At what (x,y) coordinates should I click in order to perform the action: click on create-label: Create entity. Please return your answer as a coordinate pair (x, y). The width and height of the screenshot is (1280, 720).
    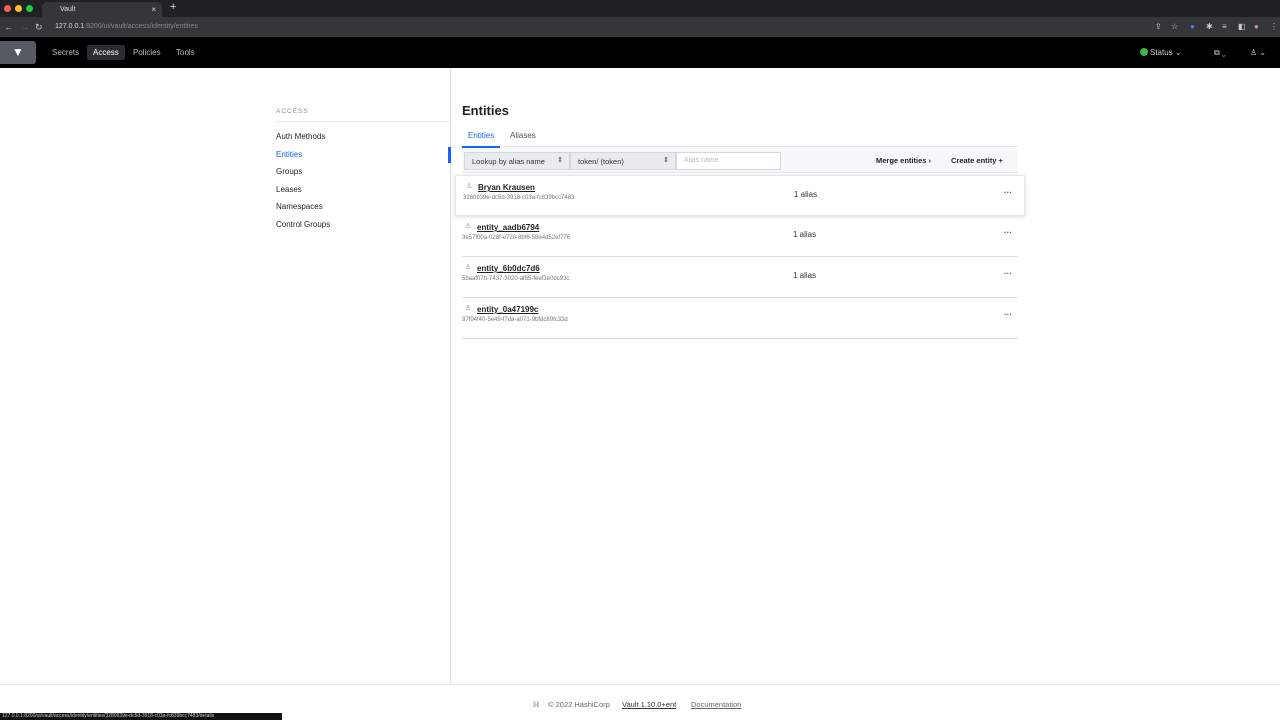
    Looking at the image, I should click on (974, 160).